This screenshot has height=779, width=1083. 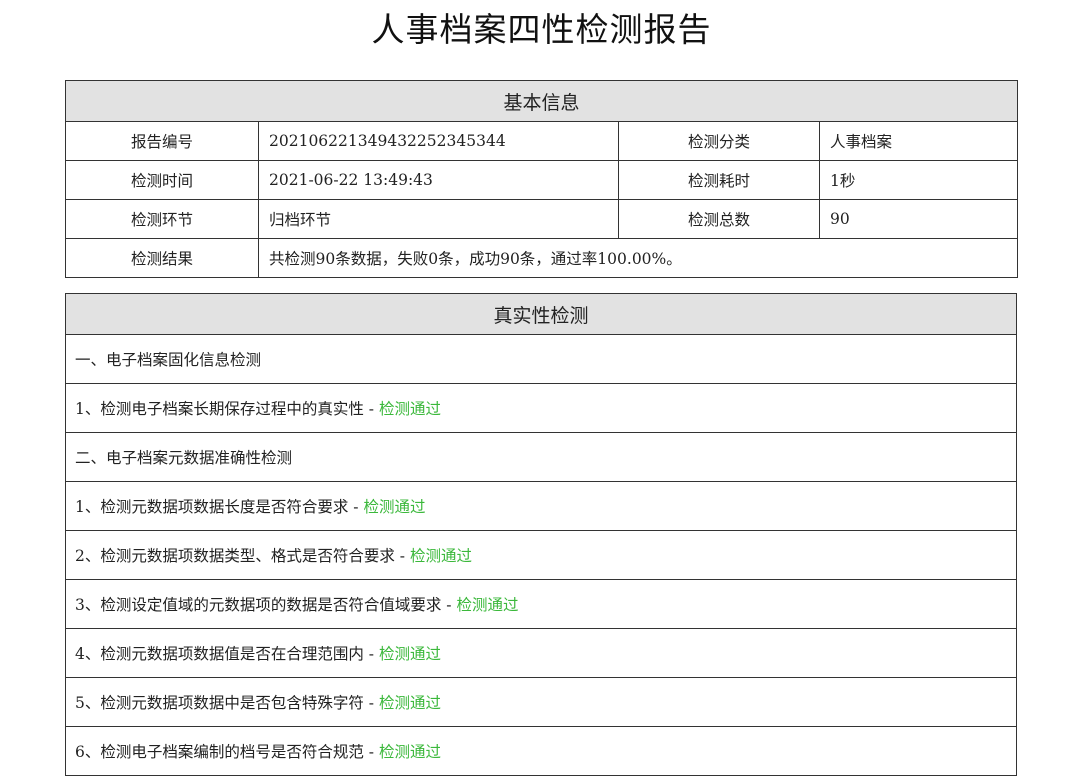 I want to click on check-item-text: 1、检测元数据项数据长度是否符合要求, so click(x=212, y=507).